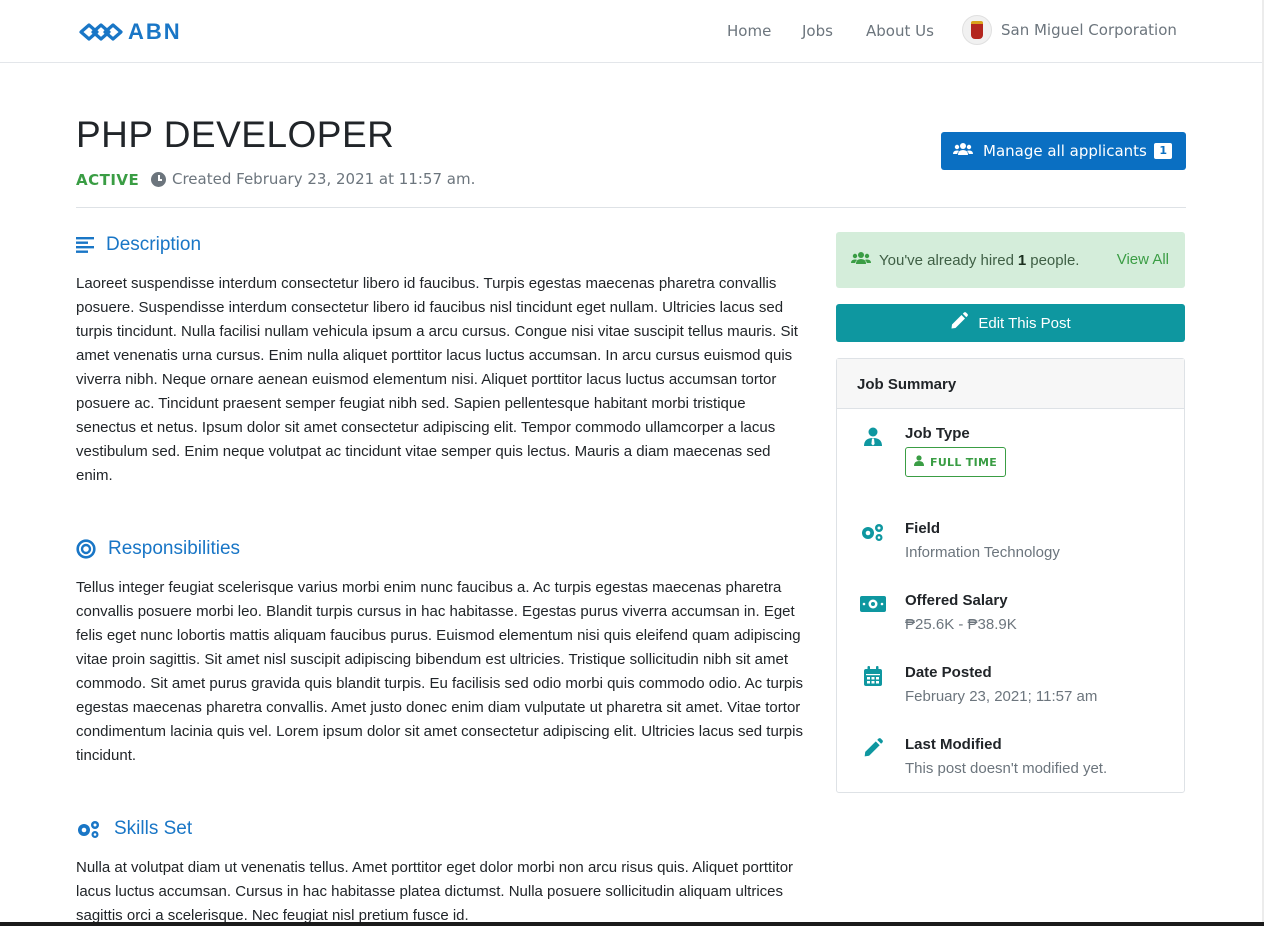  I want to click on field-label: Field, so click(923, 528).